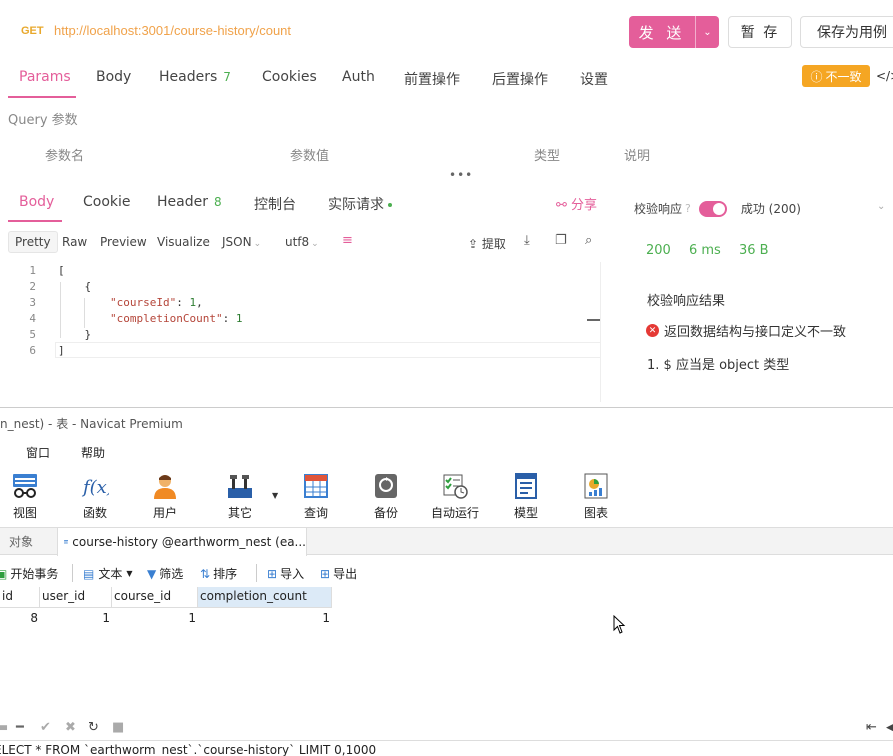 The image size is (893, 756). I want to click on previous-page-icon: ◀, so click(889, 727).